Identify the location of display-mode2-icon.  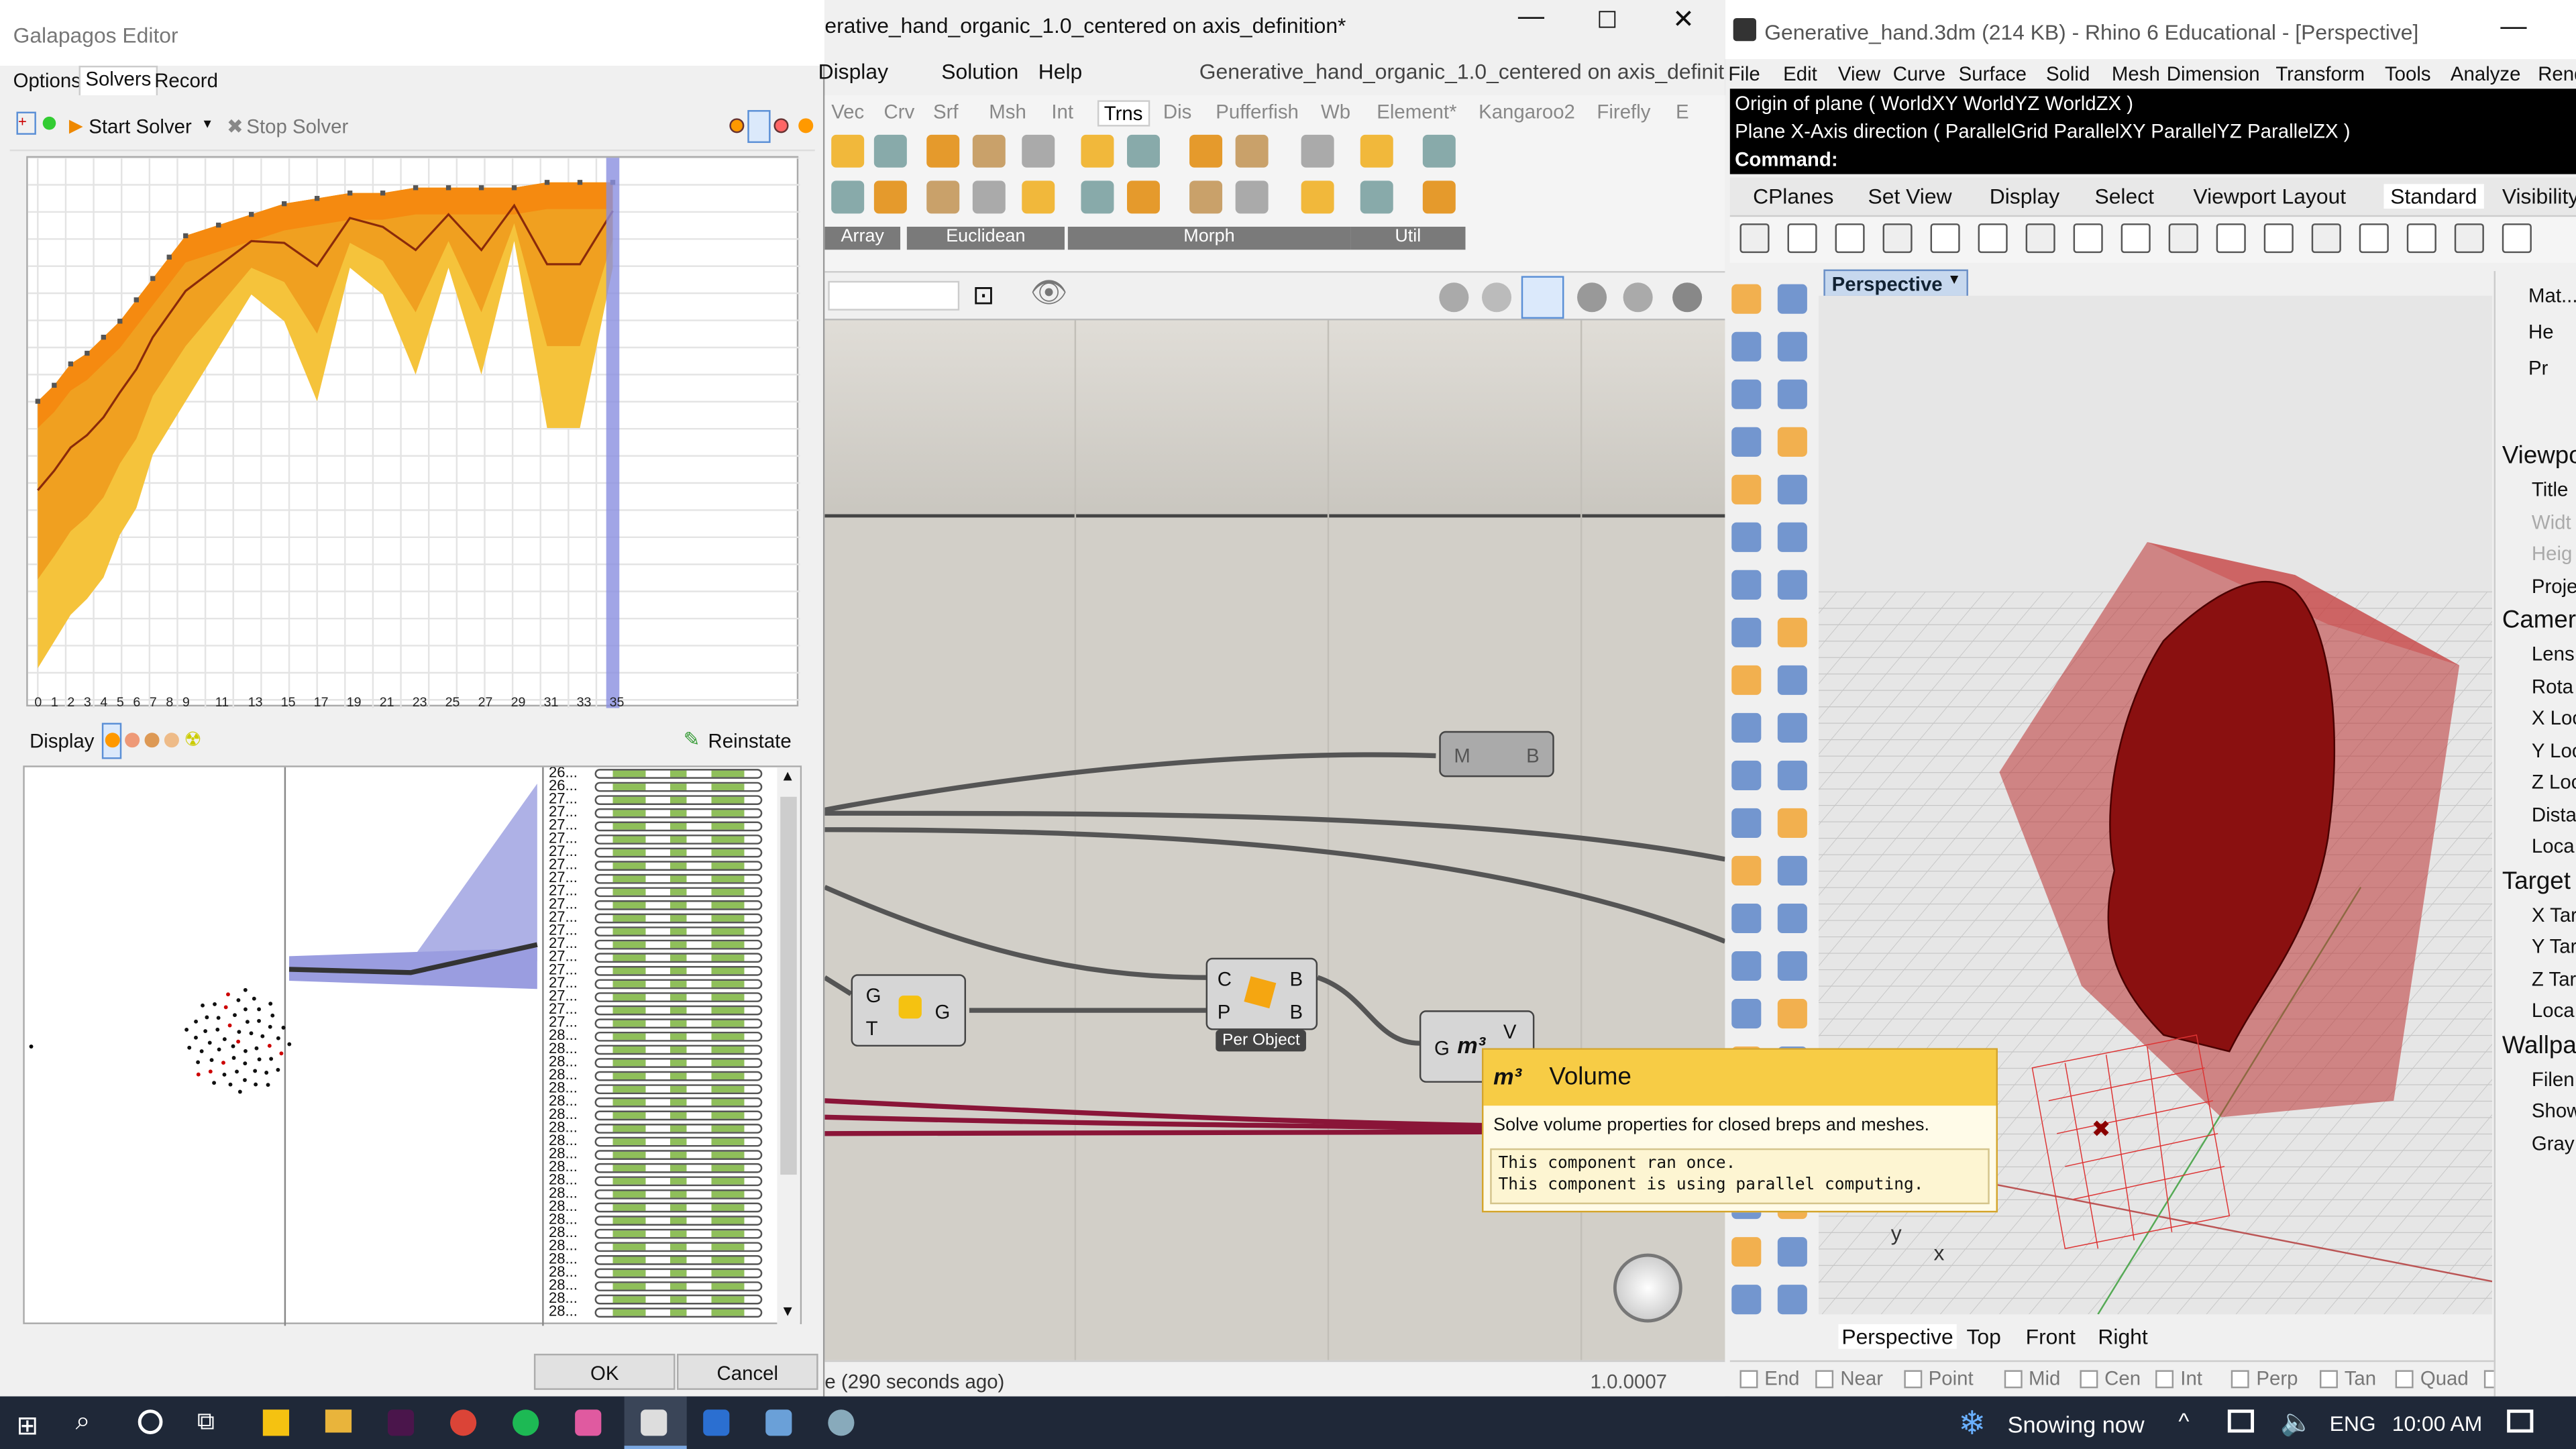
(132, 740).